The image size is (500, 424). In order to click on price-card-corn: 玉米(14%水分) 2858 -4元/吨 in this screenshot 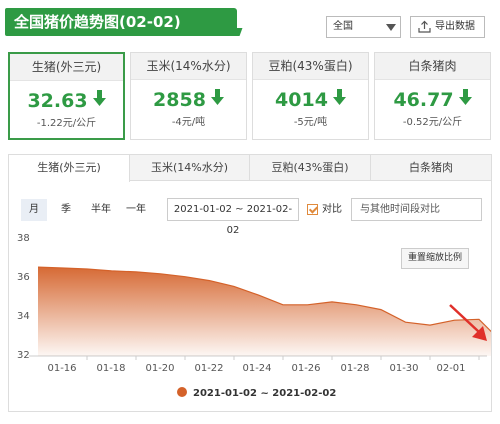, I will do `click(188, 96)`.